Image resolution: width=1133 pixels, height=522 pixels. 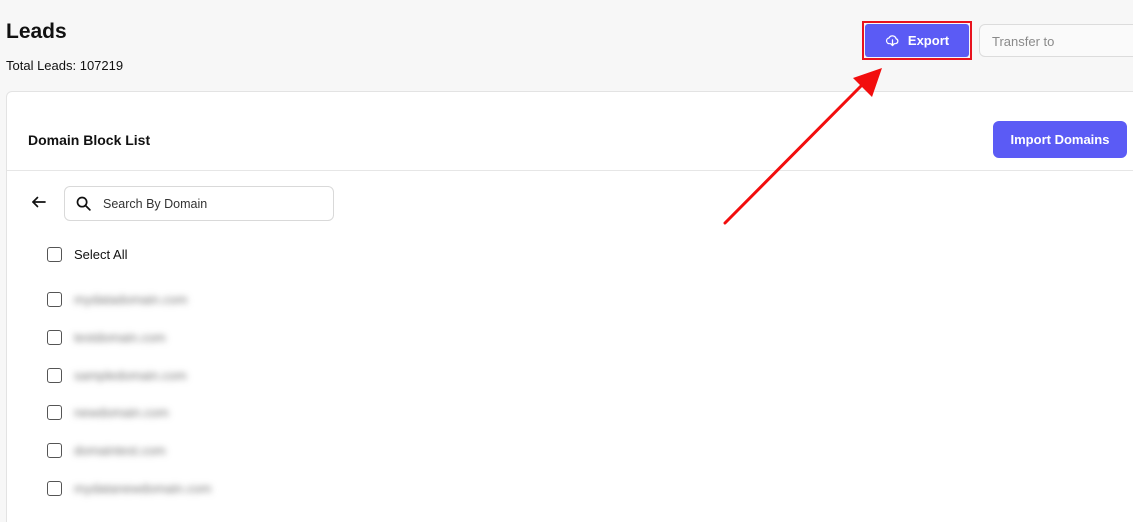 I want to click on export-button-label: Export, so click(x=928, y=40).